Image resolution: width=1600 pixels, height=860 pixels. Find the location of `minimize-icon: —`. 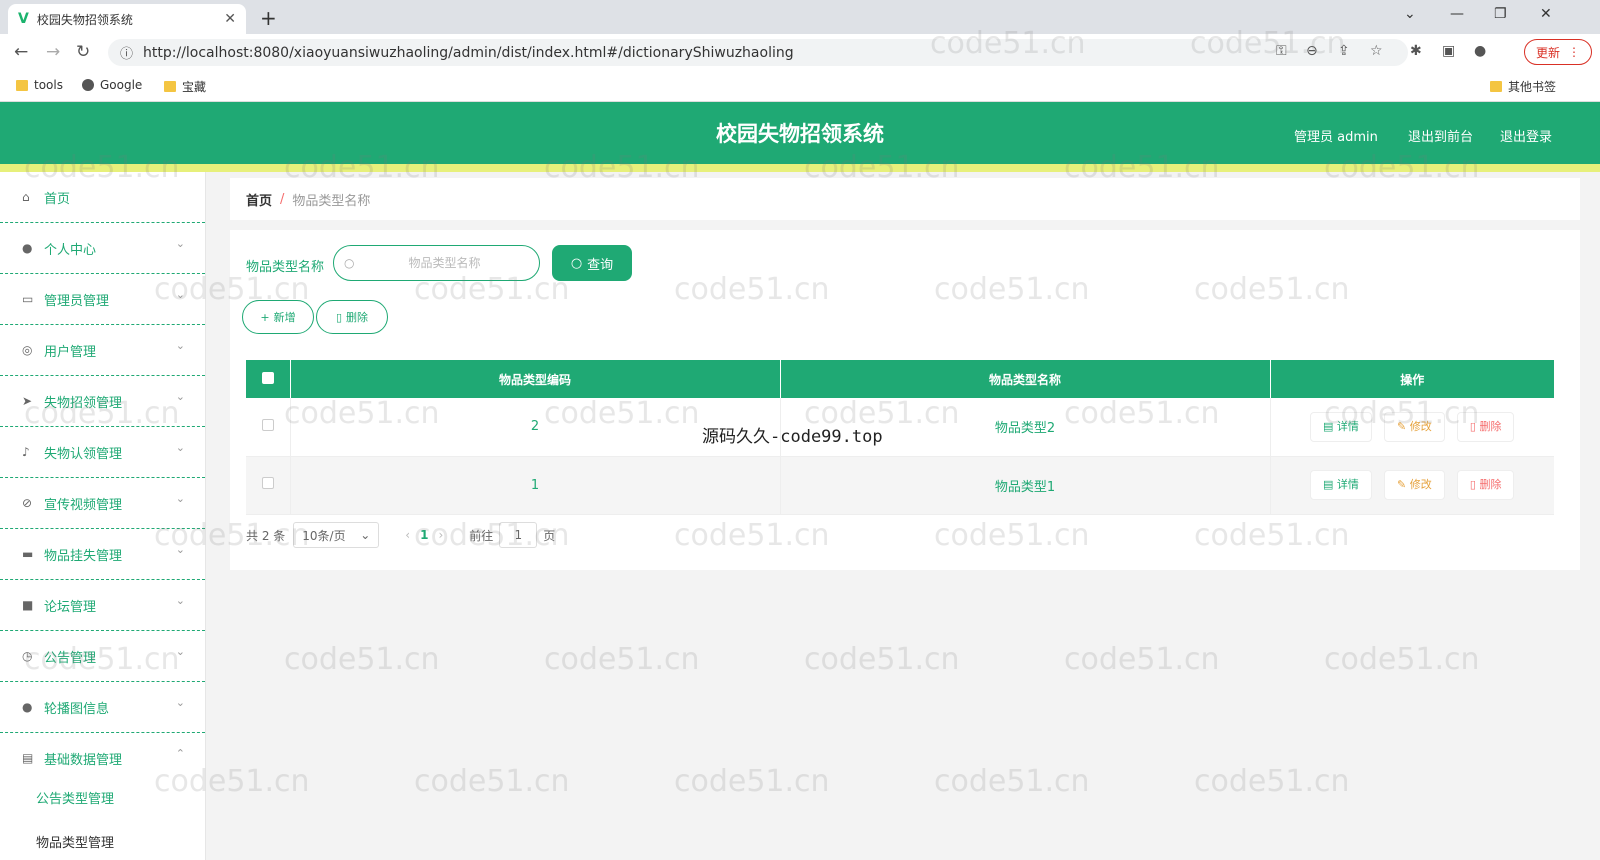

minimize-icon: — is located at coordinates (1457, 14).